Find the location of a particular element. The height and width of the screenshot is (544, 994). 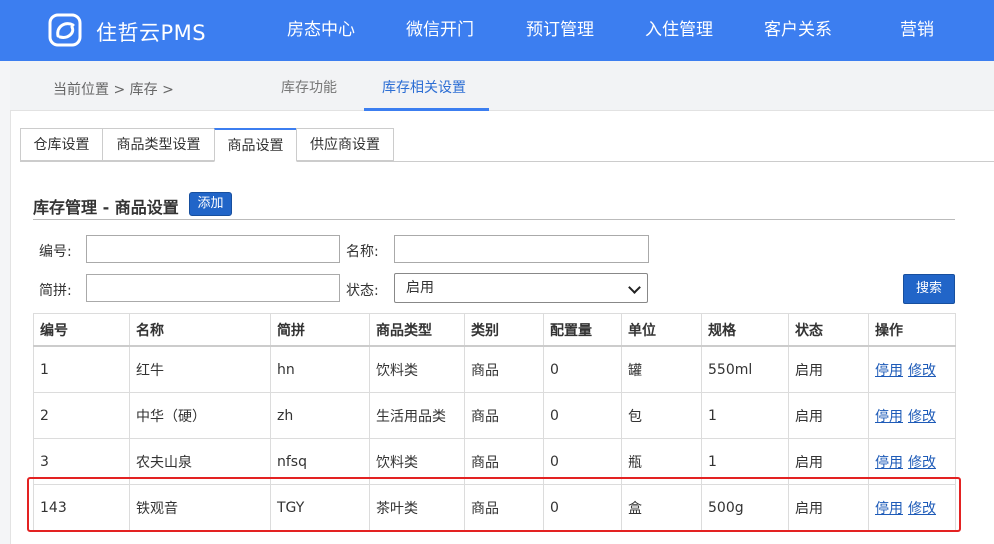

subtab-warehouse-settings: 仓库设置 is located at coordinates (61, 144).